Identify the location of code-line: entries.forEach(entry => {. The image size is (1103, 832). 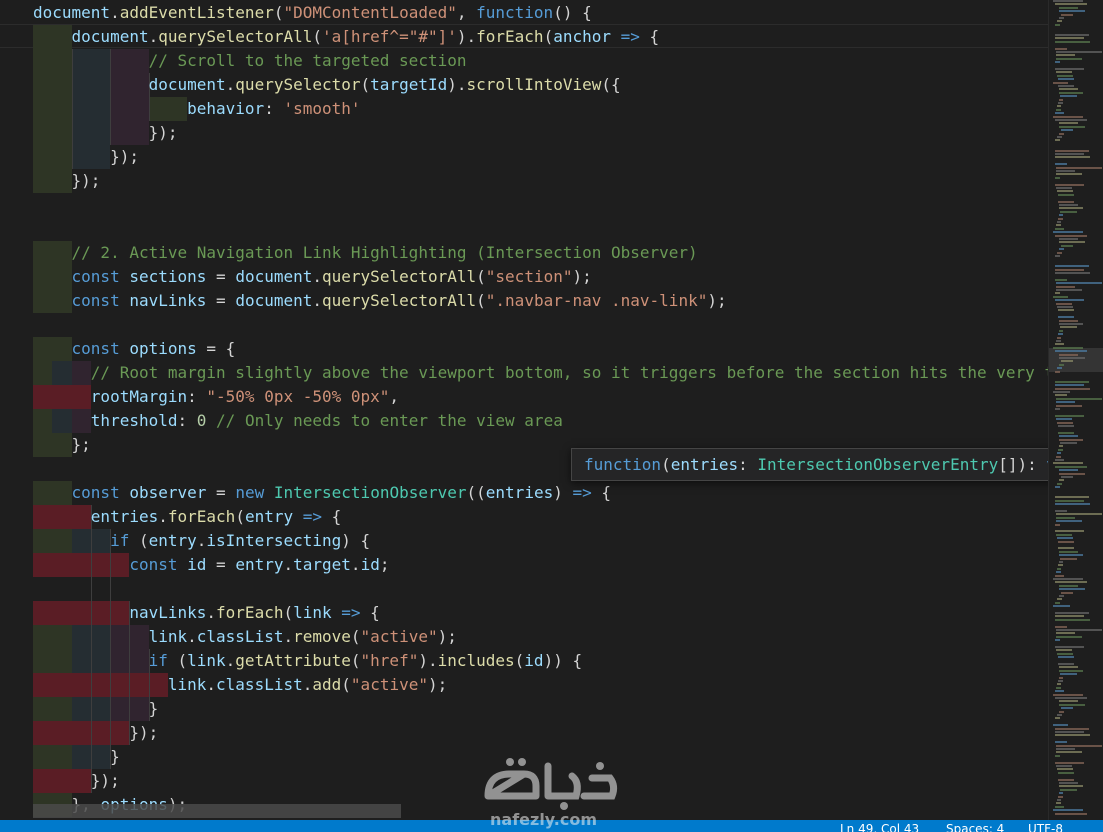
(187, 517).